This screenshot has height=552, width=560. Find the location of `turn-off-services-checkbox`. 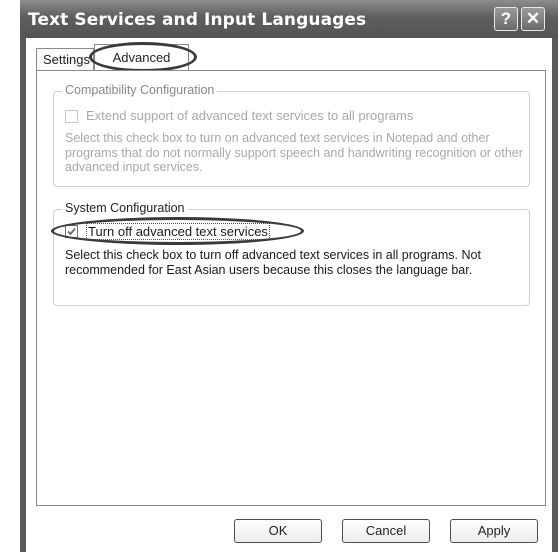

turn-off-services-checkbox is located at coordinates (71, 231).